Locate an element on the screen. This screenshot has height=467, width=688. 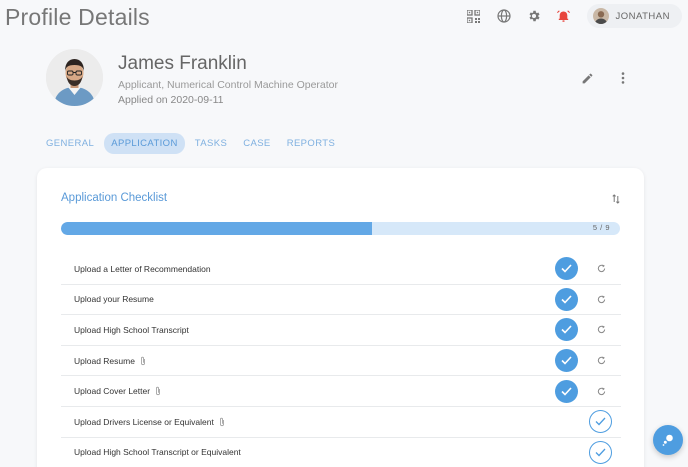
pencil-icon is located at coordinates (587, 78).